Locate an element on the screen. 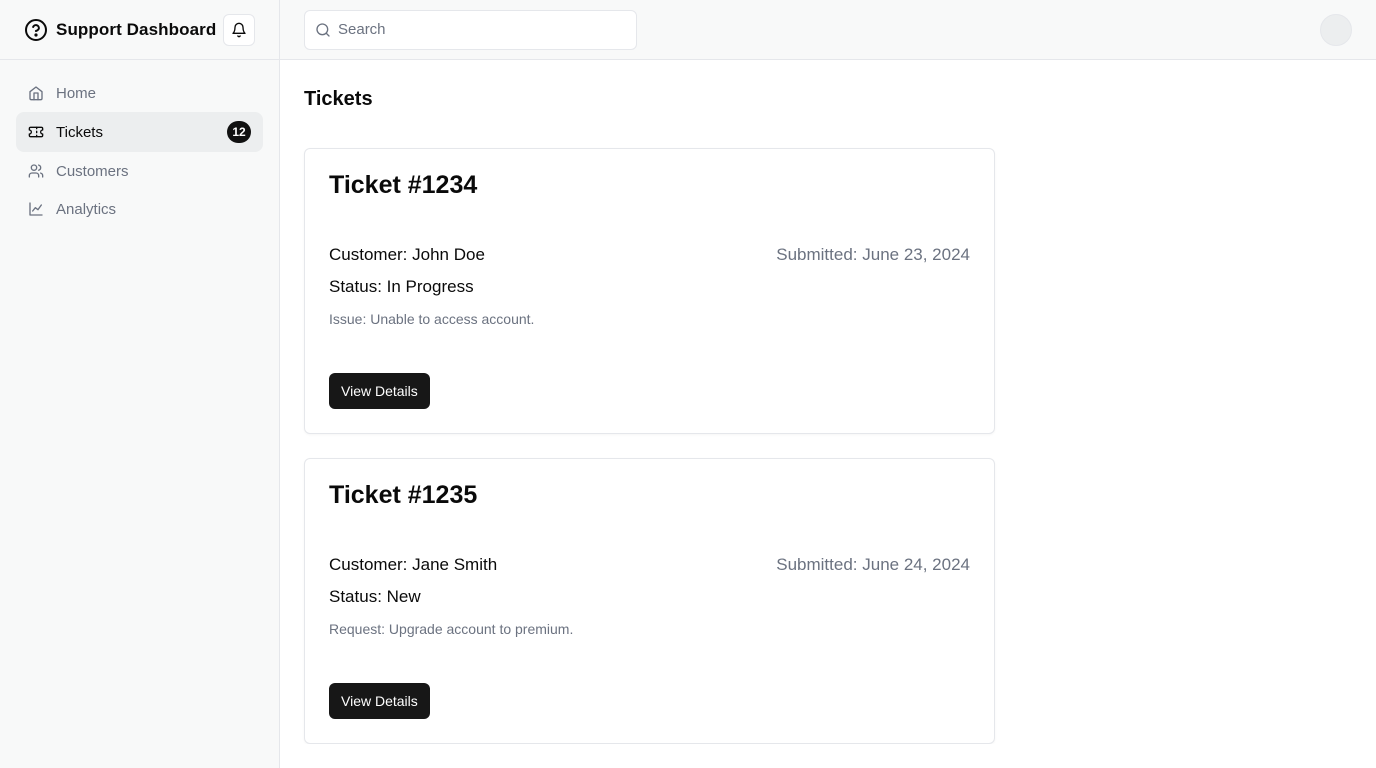 Image resolution: width=1376 pixels, height=768 pixels. ticket-icon is located at coordinates (36, 132).